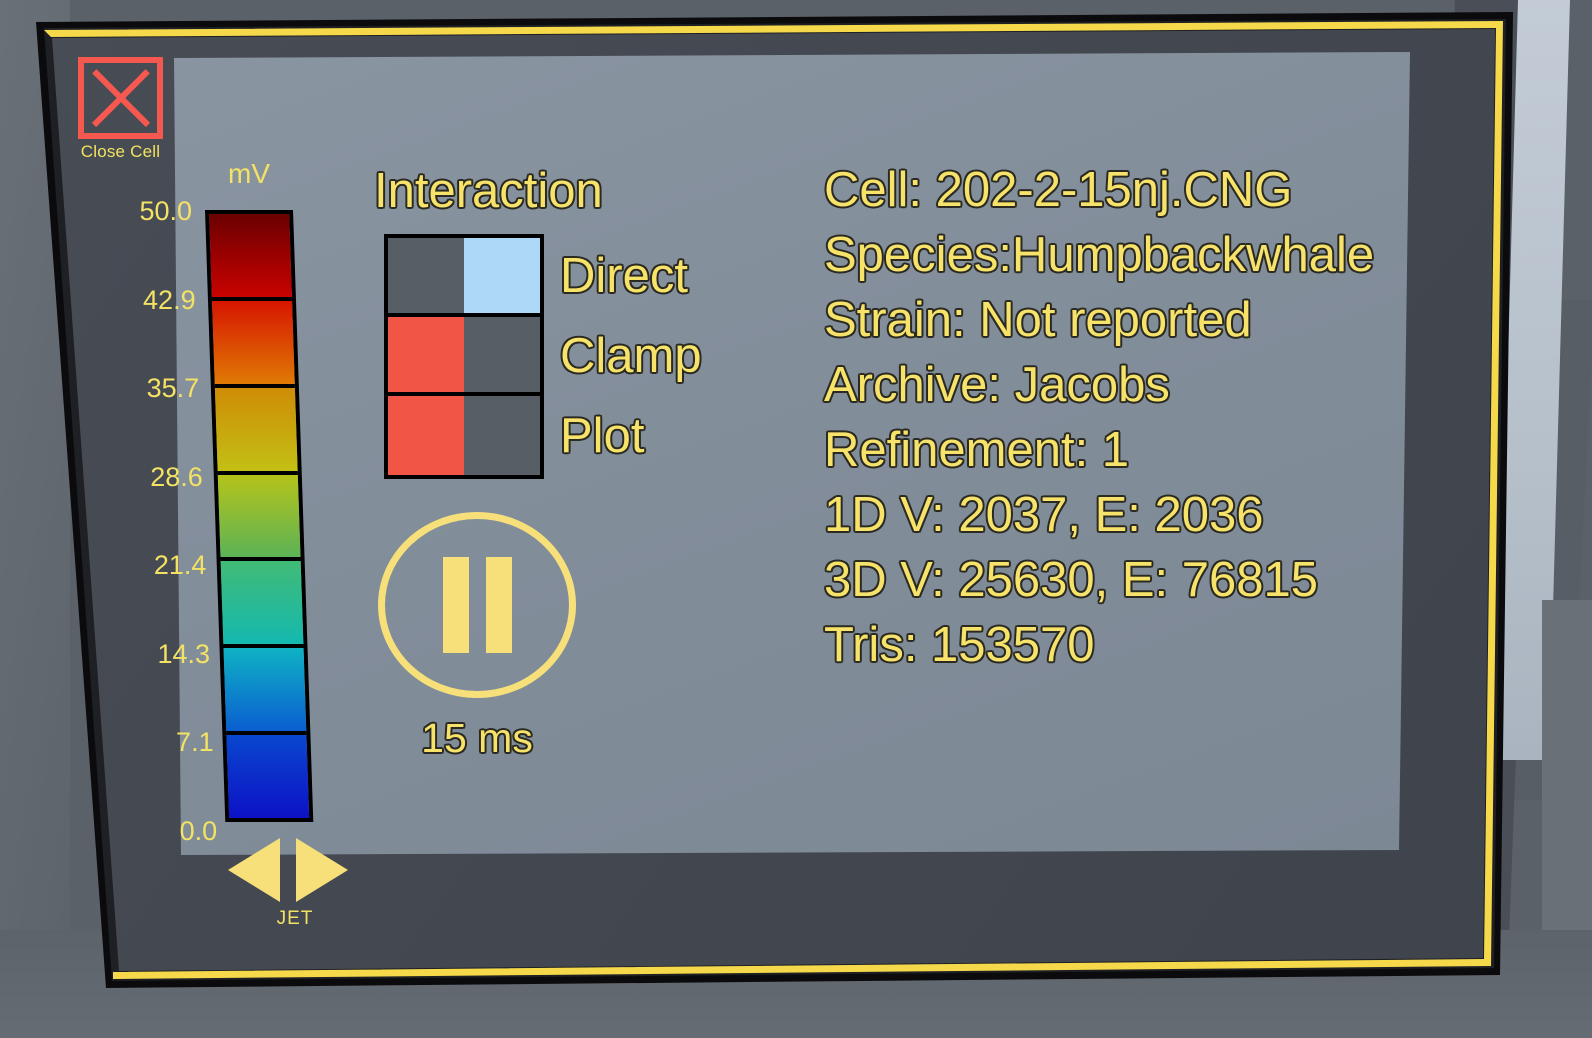 The width and height of the screenshot is (1592, 1038). What do you see at coordinates (183, 653) in the screenshot?
I see `colorbar-tick-label: 14.3` at bounding box center [183, 653].